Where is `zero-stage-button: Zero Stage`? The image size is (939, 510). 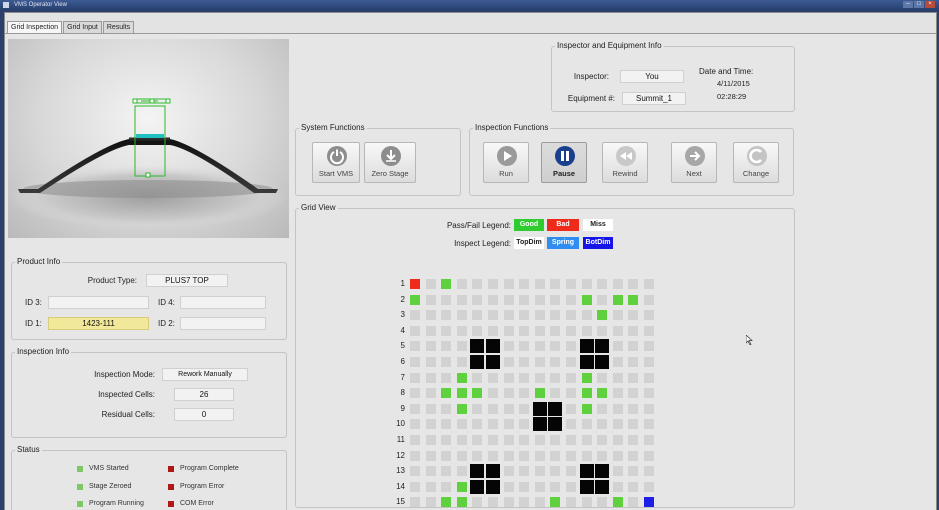
zero-stage-button: Zero Stage is located at coordinates (390, 162).